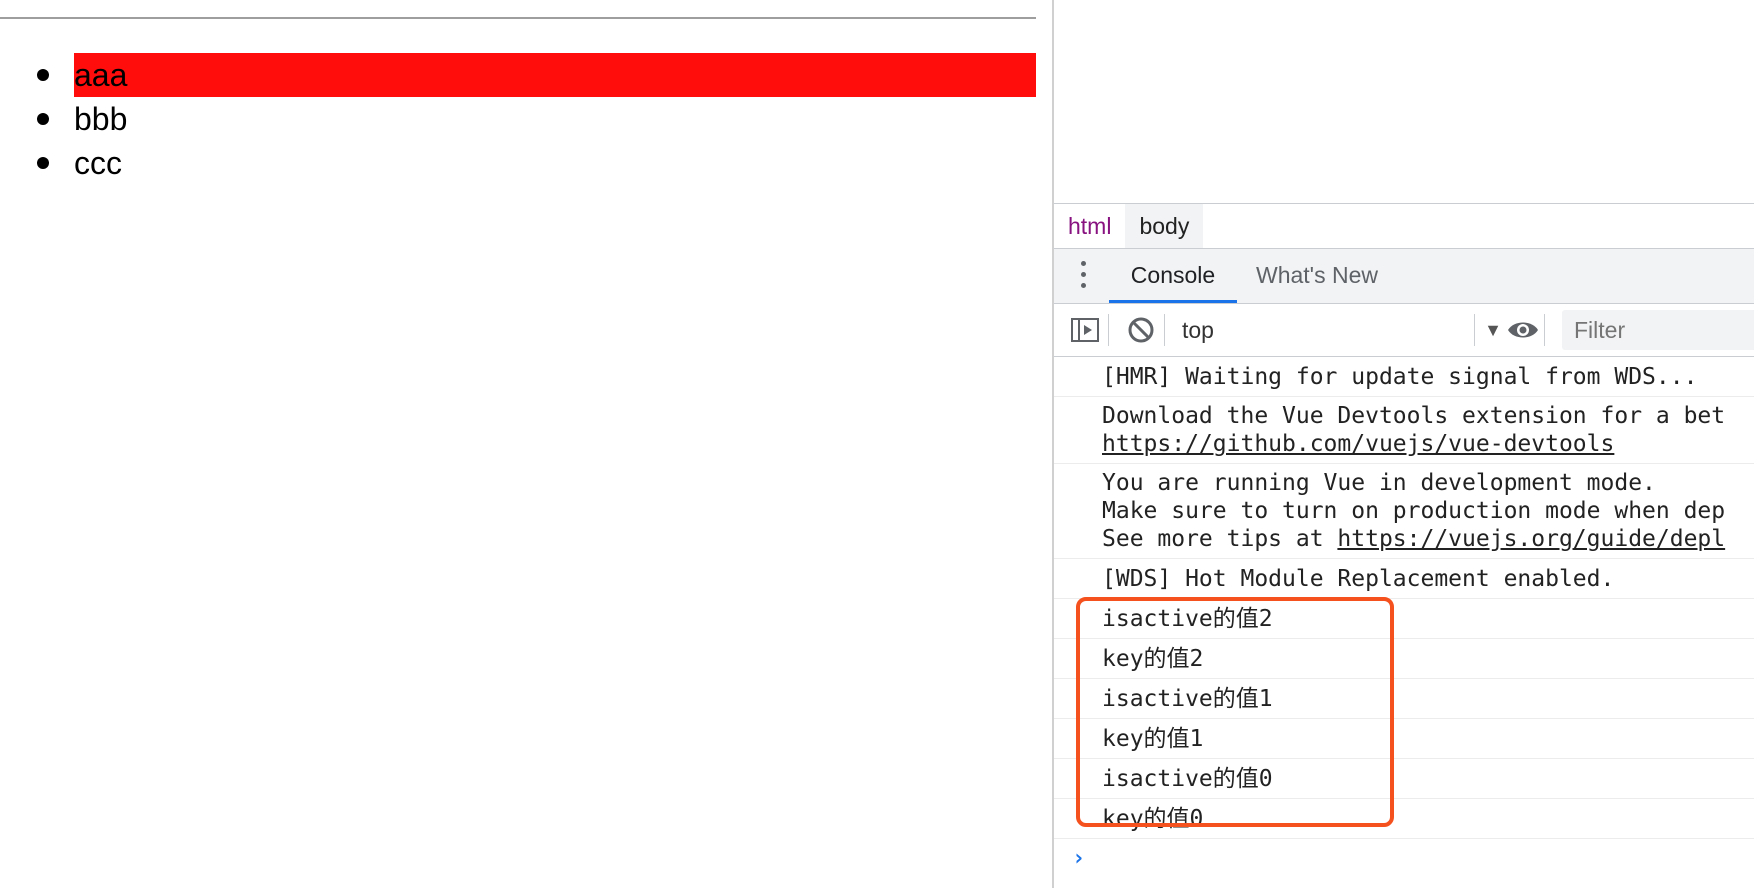 The width and height of the screenshot is (1754, 888). What do you see at coordinates (1404, 739) in the screenshot?
I see `console-message: key的值1` at bounding box center [1404, 739].